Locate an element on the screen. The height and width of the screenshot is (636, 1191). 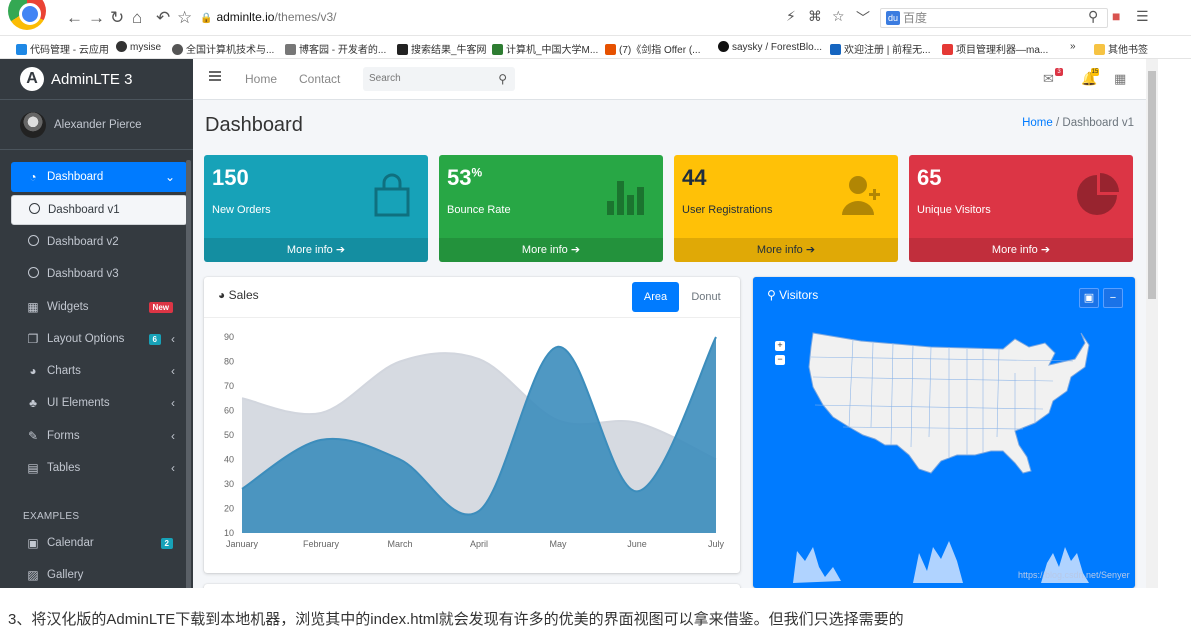
sidebar-item-gallery: ▨ Gallery is located at coordinates (99, 574).